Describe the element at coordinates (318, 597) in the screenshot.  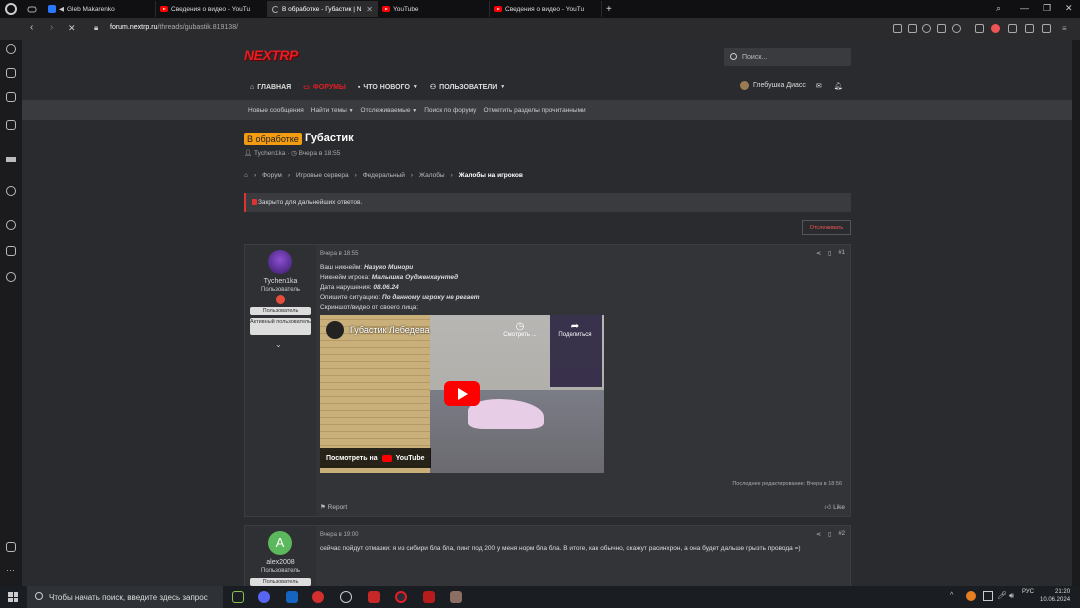
I see `media-player-icon` at that location.